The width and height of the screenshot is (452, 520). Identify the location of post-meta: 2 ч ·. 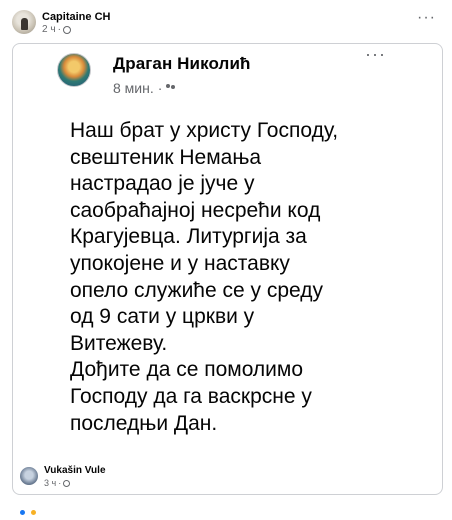
(56, 29).